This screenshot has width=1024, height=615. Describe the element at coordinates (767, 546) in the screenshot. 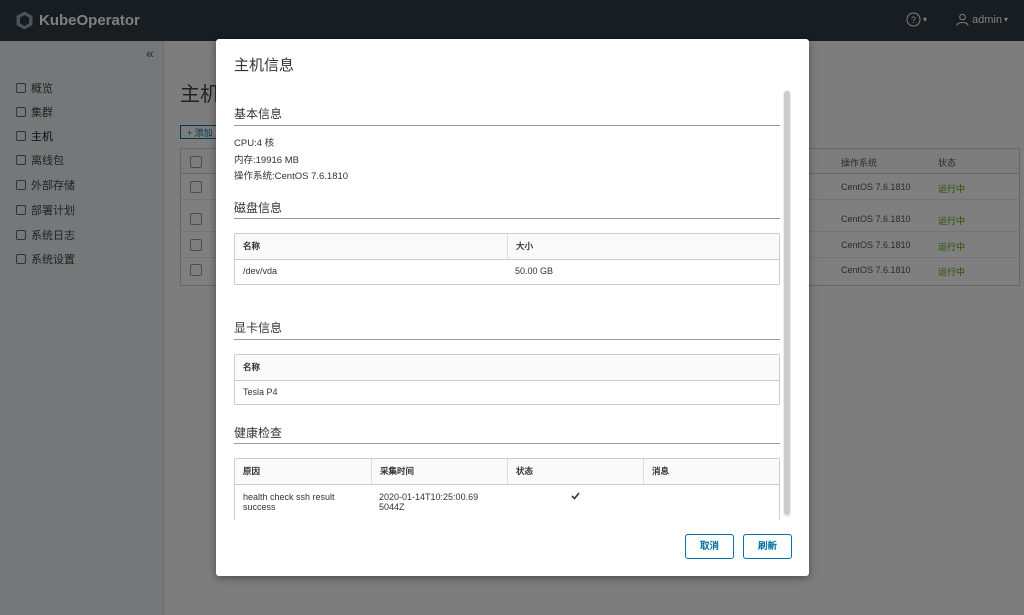

I see `refresh-button: 刷新` at that location.